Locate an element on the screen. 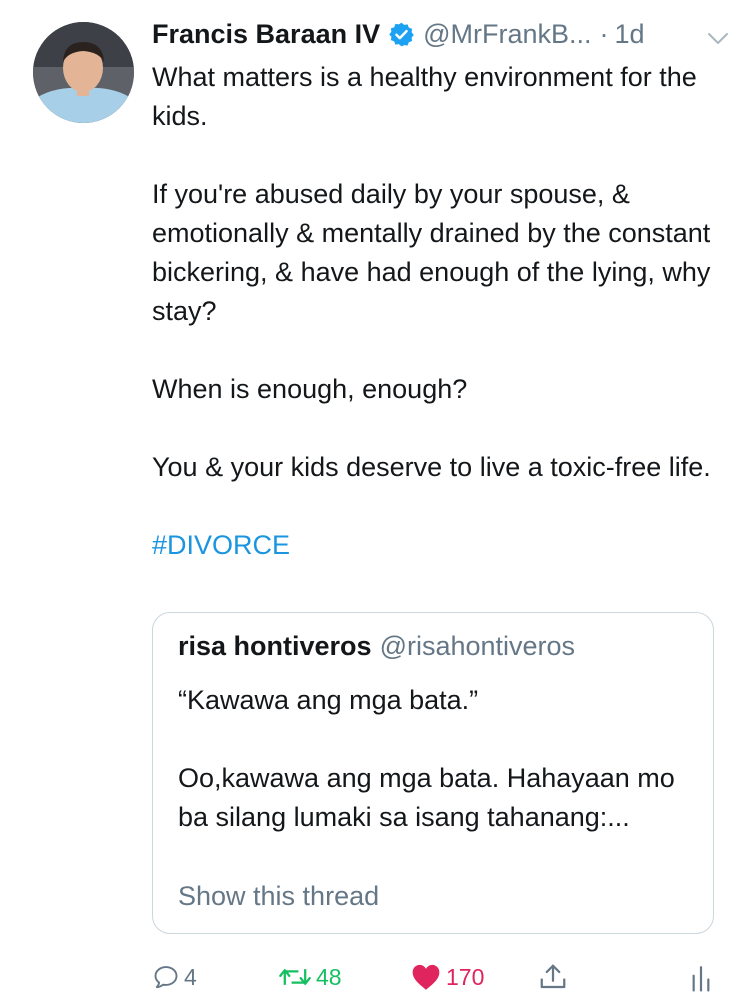  reply-button: 4 is located at coordinates (174, 977).